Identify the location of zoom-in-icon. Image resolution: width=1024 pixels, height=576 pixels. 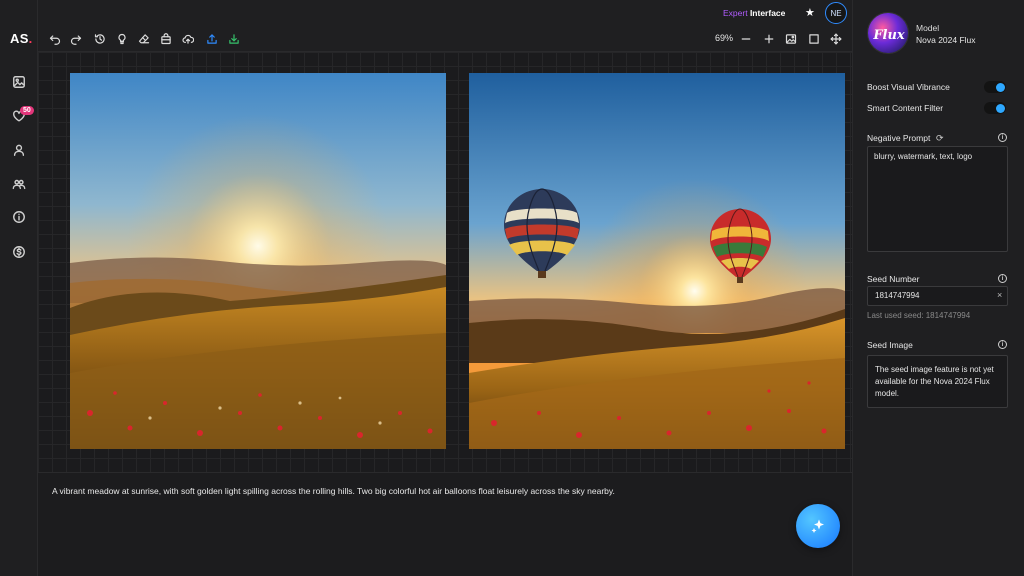
(769, 39).